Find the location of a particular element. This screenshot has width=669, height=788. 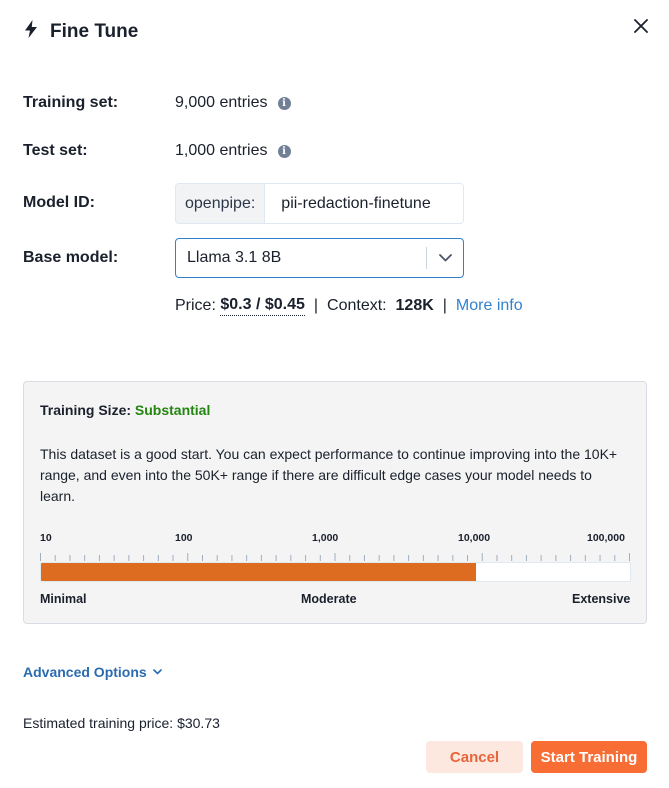

more-info-link: More info is located at coordinates (489, 306).